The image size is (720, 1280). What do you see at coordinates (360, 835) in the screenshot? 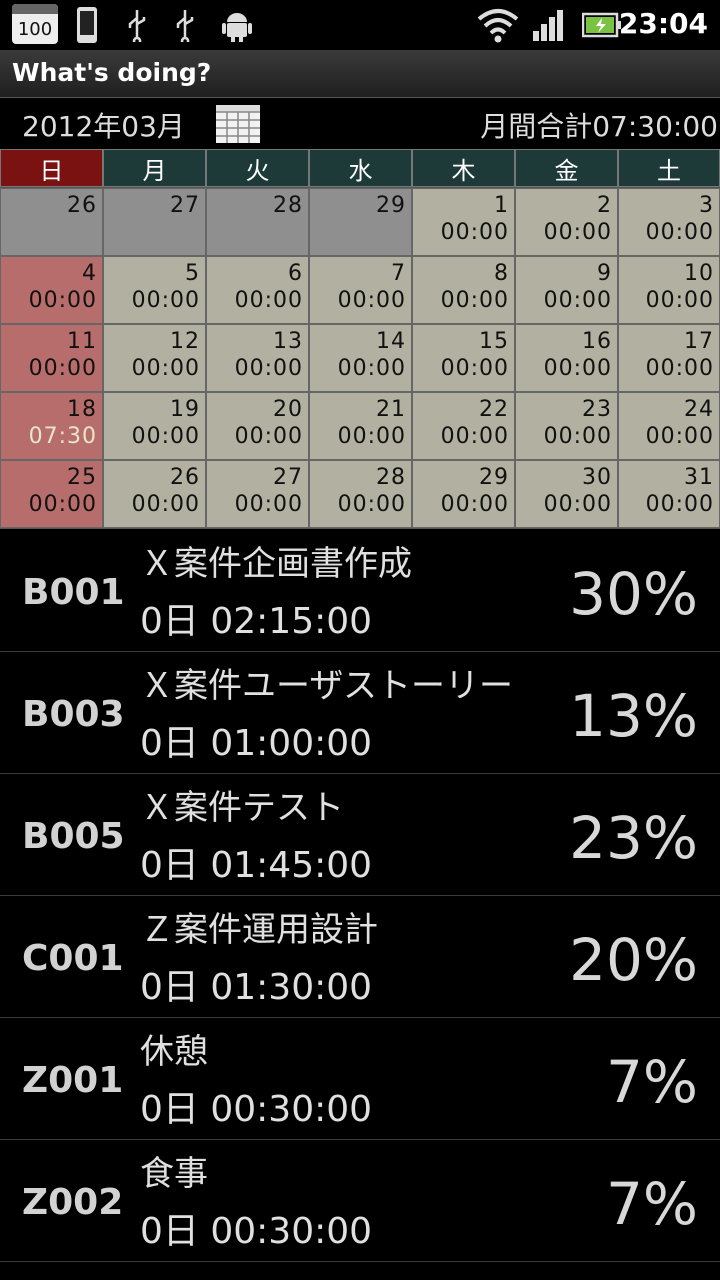
I see `task-row: B005 Ｘ案件テスト 0日 01:45:00 23%` at bounding box center [360, 835].